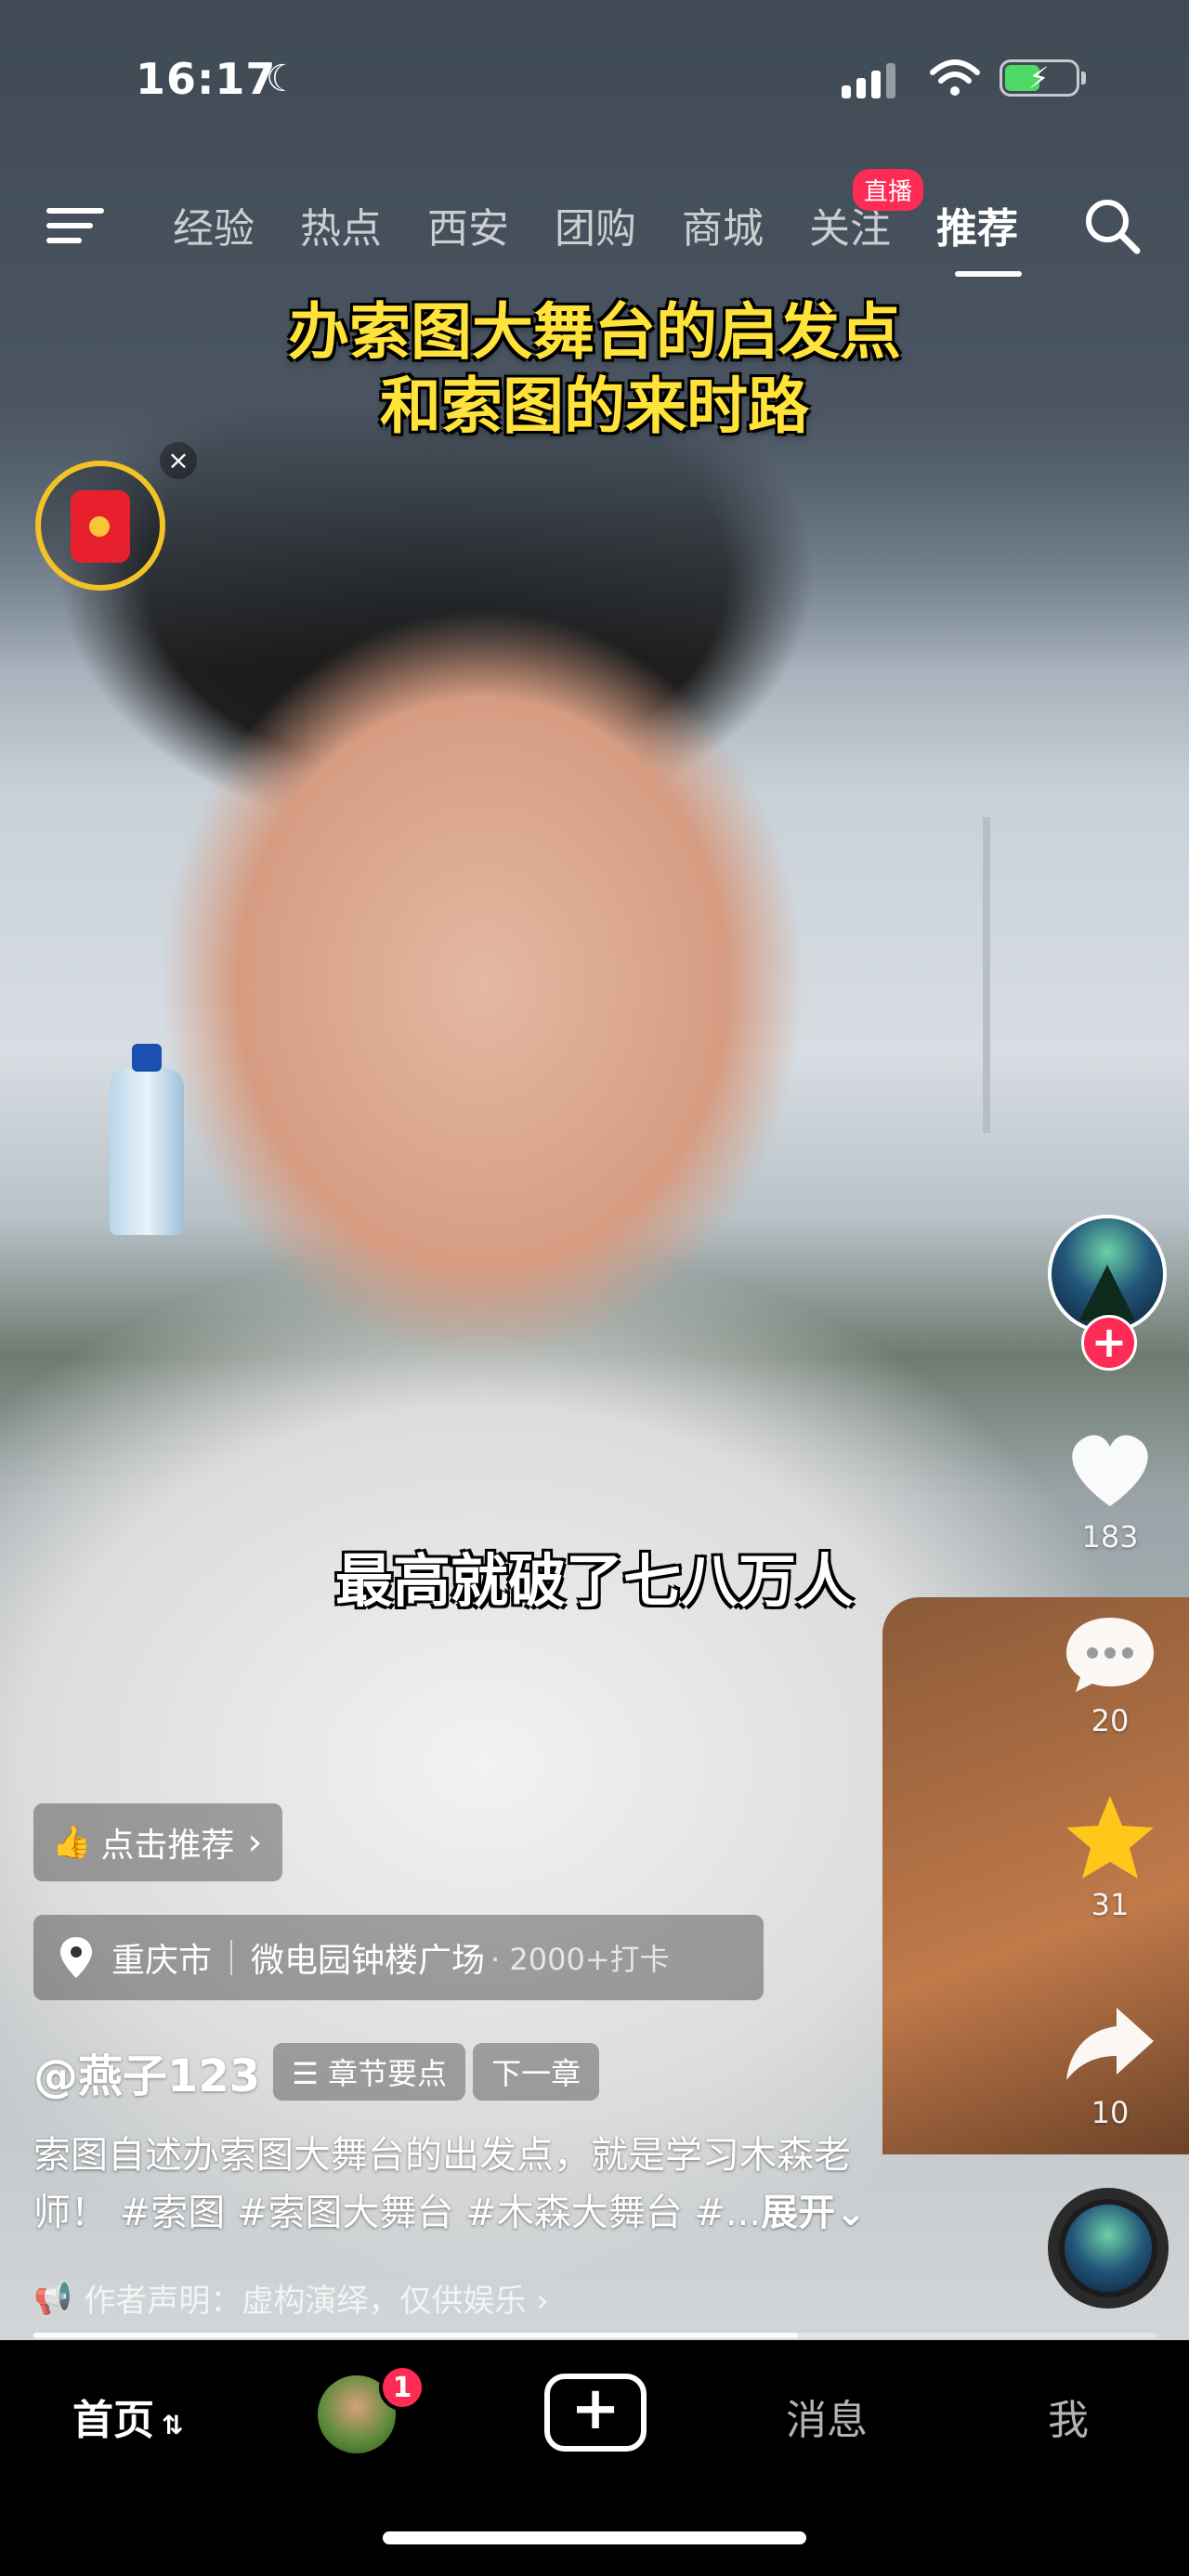  I want to click on recommend-button: 👍 点击推荐 ›, so click(158, 1842).